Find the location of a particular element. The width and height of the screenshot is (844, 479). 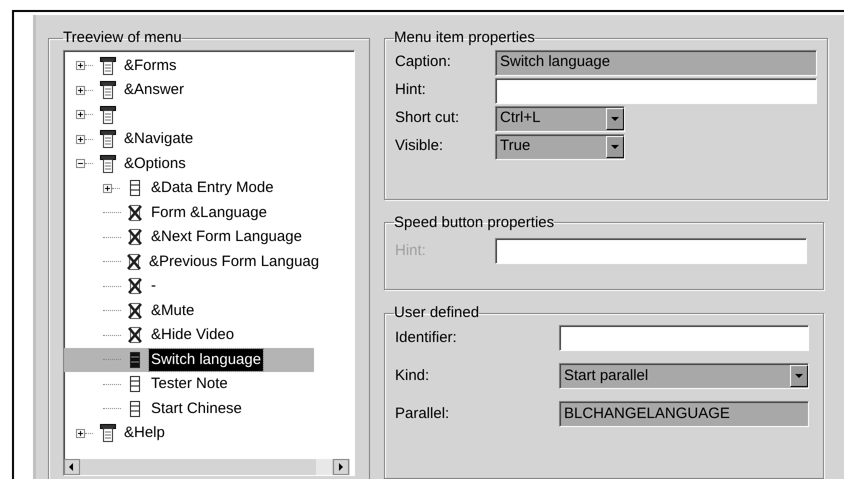

tree-item: &Hide Video is located at coordinates (189, 335).